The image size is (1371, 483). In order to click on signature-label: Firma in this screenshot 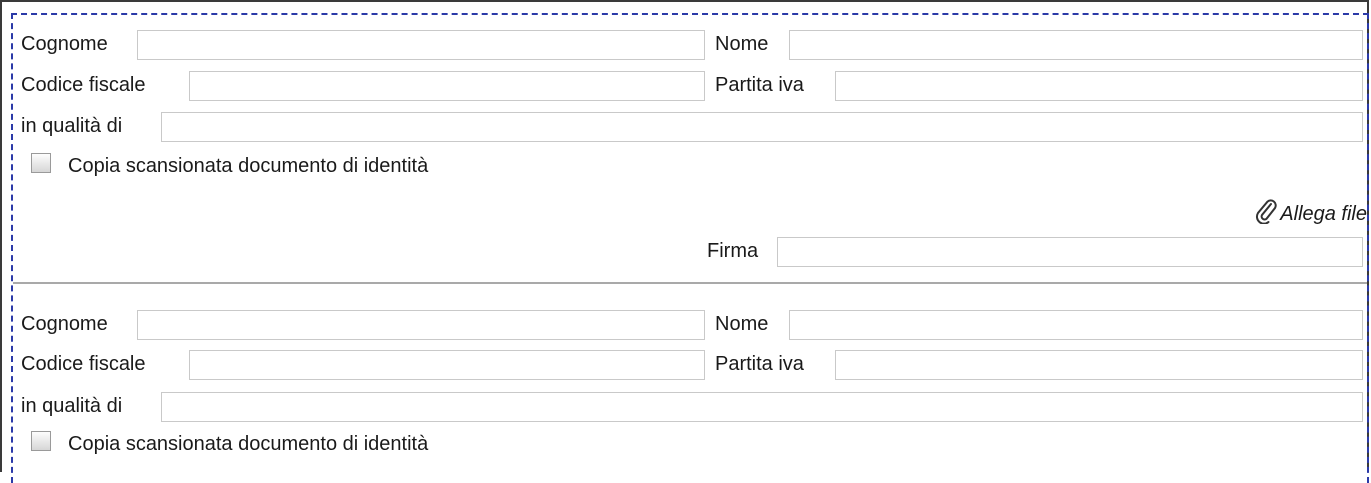, I will do `click(733, 251)`.